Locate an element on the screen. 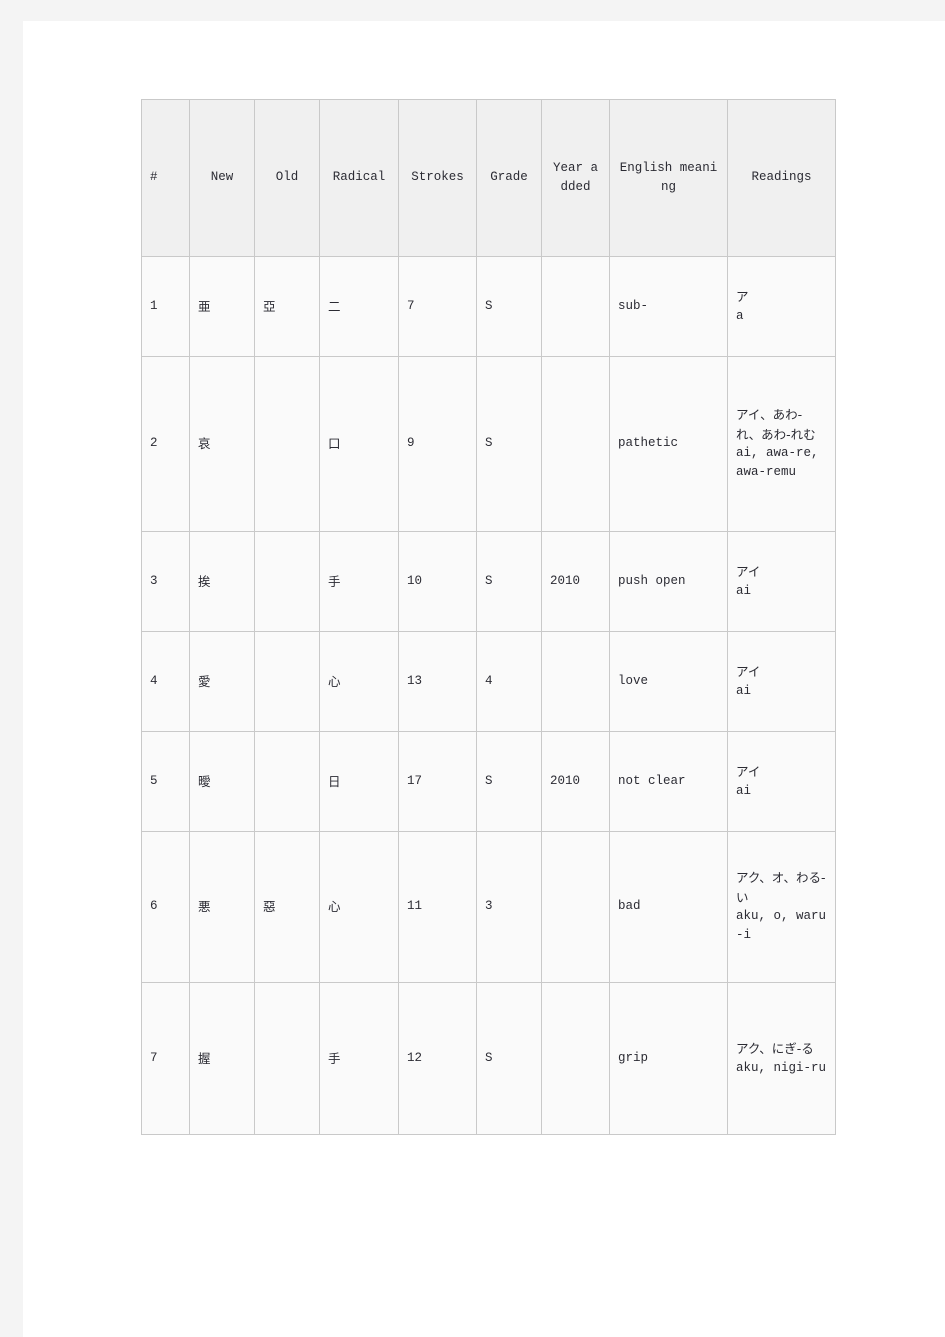 Image resolution: width=945 pixels, height=1337 pixels. column-header-number: # is located at coordinates (165, 178).